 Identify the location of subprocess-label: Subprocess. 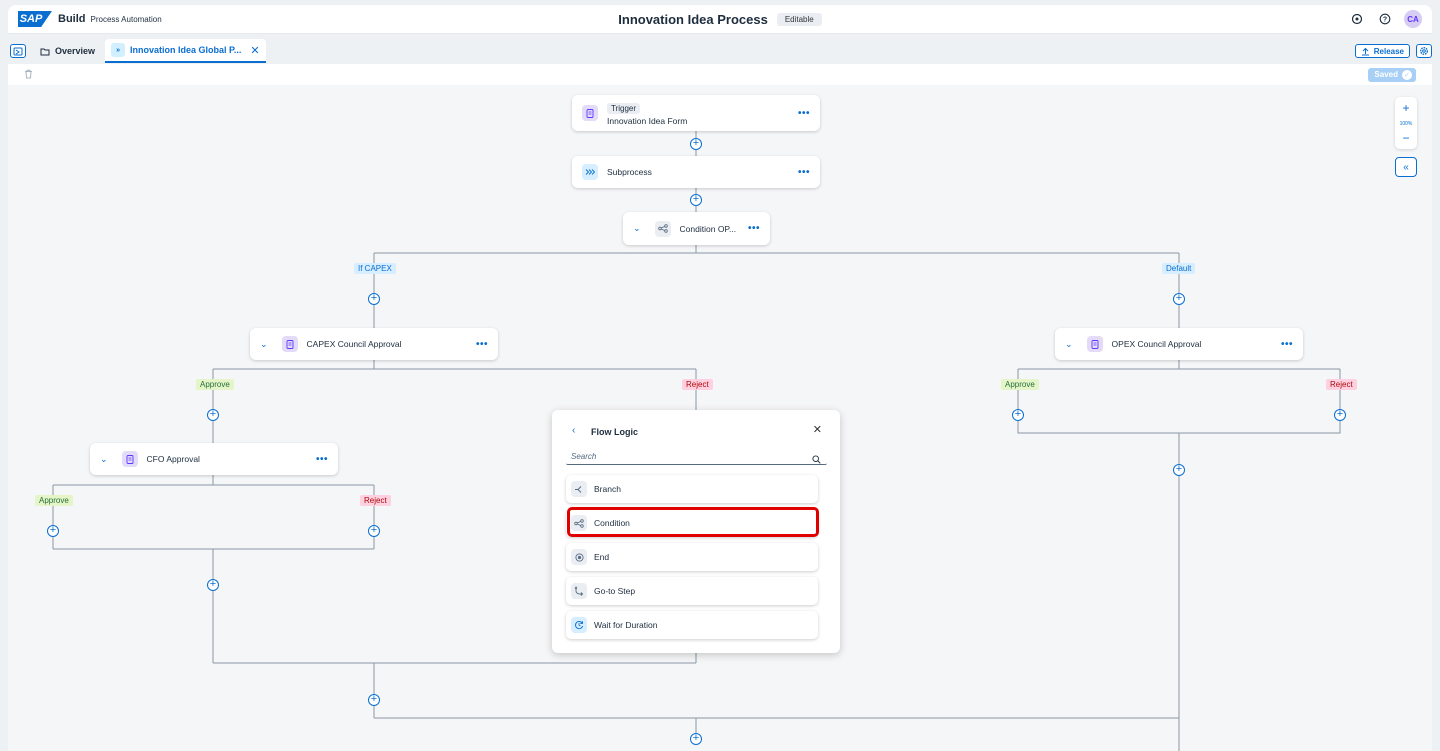
(629, 172).